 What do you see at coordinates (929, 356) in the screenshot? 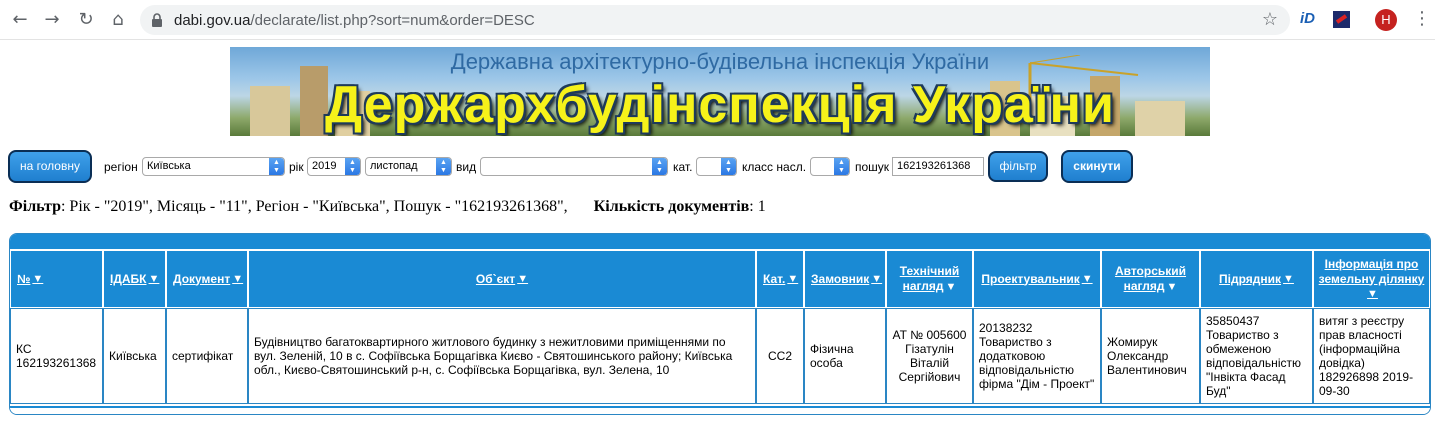
I see `cell-tech-supervision: АТ № 005600 Гізатулін Віталій Сергійович` at bounding box center [929, 356].